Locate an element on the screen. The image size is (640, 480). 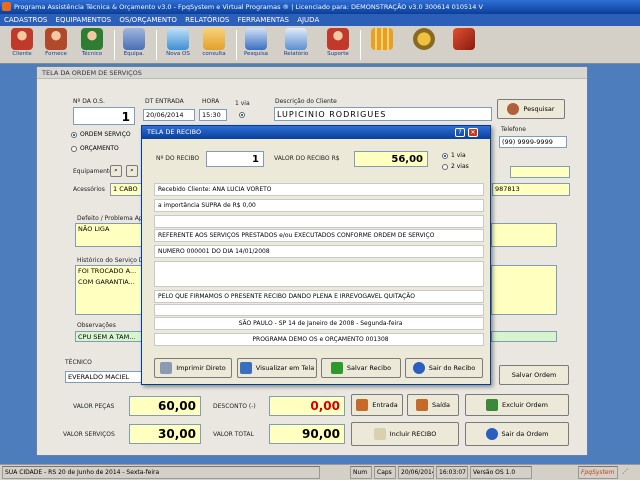
receipt-one-via-radio: 1 via is located at coordinates (454, 155).